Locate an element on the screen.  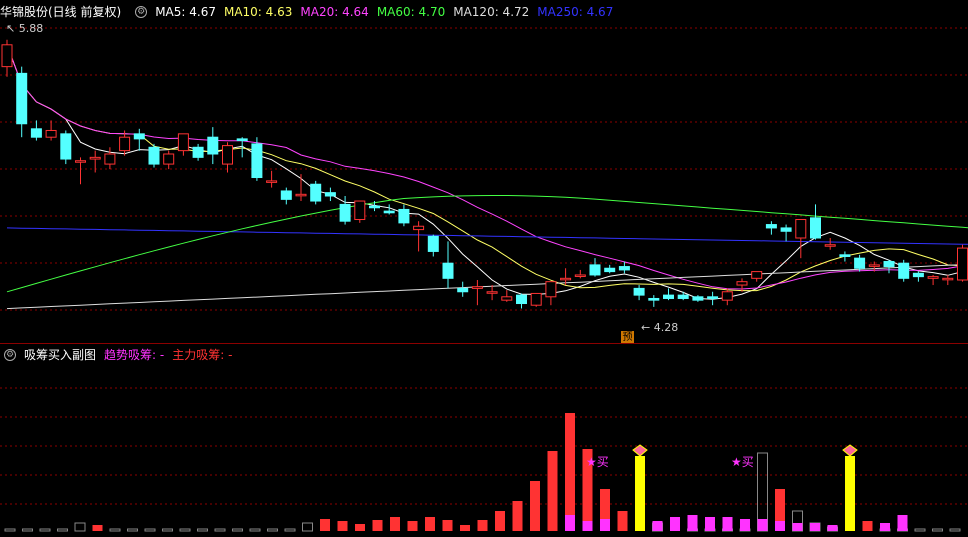
ma250-label: MA250: 4.67 is located at coordinates (575, 12).